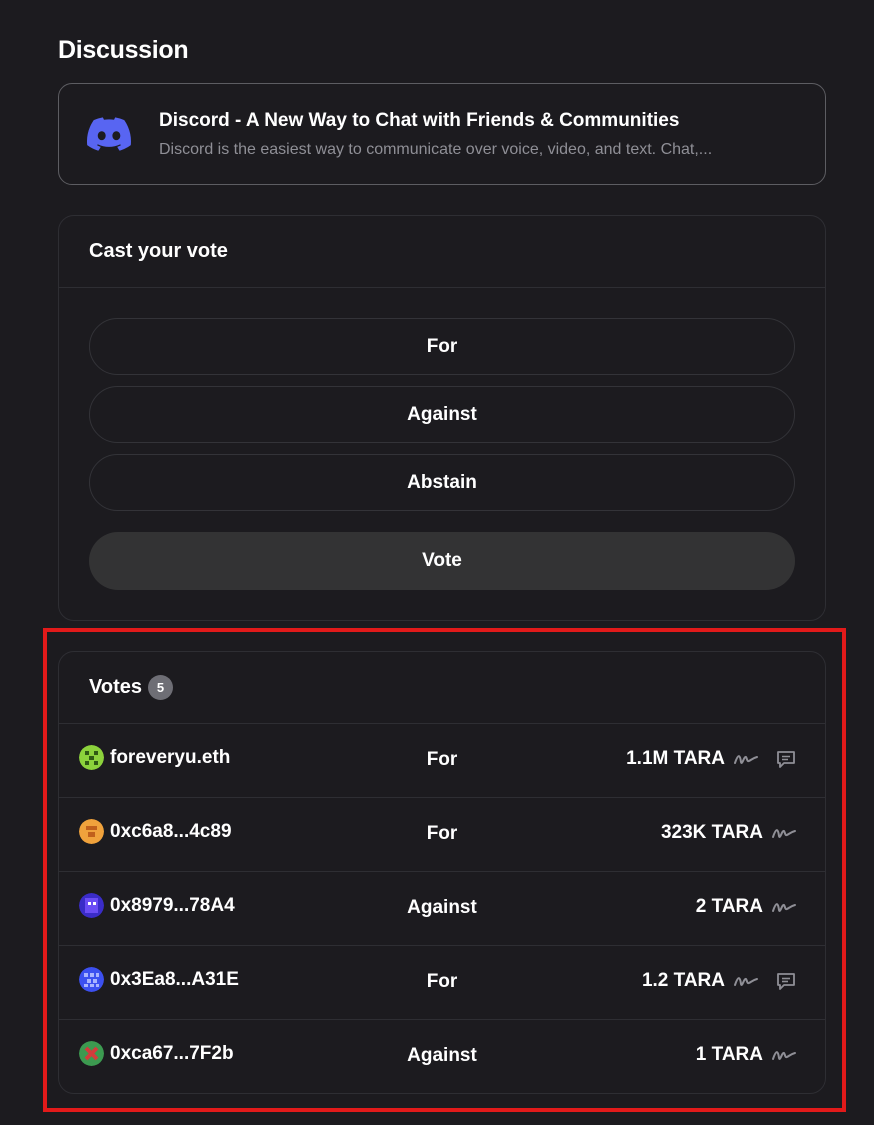  Describe the element at coordinates (442, 482) in the screenshot. I see `choice-abstain-button: Abstain` at that location.